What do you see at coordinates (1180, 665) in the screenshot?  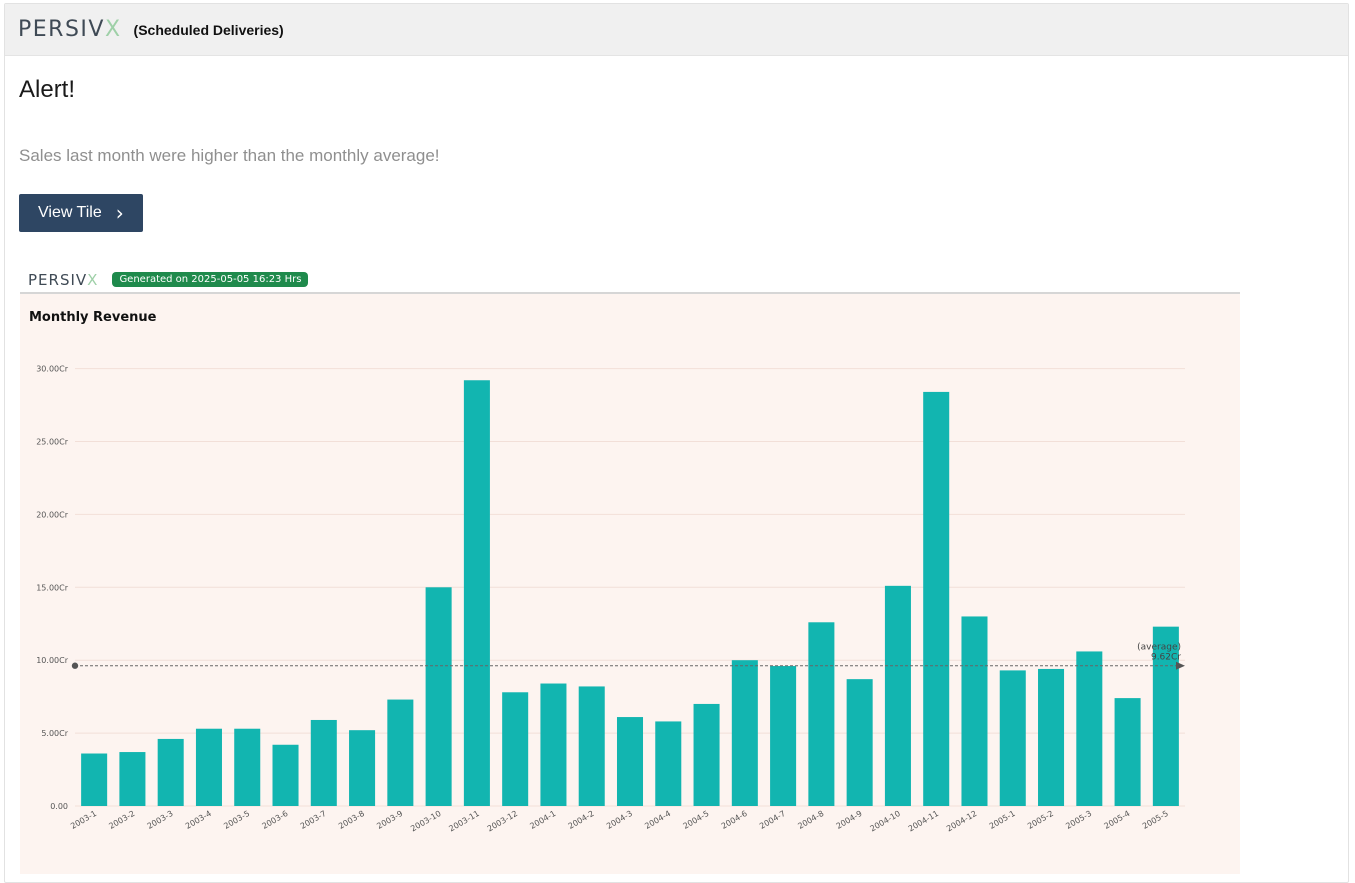 I see `average-line-arrow` at bounding box center [1180, 665].